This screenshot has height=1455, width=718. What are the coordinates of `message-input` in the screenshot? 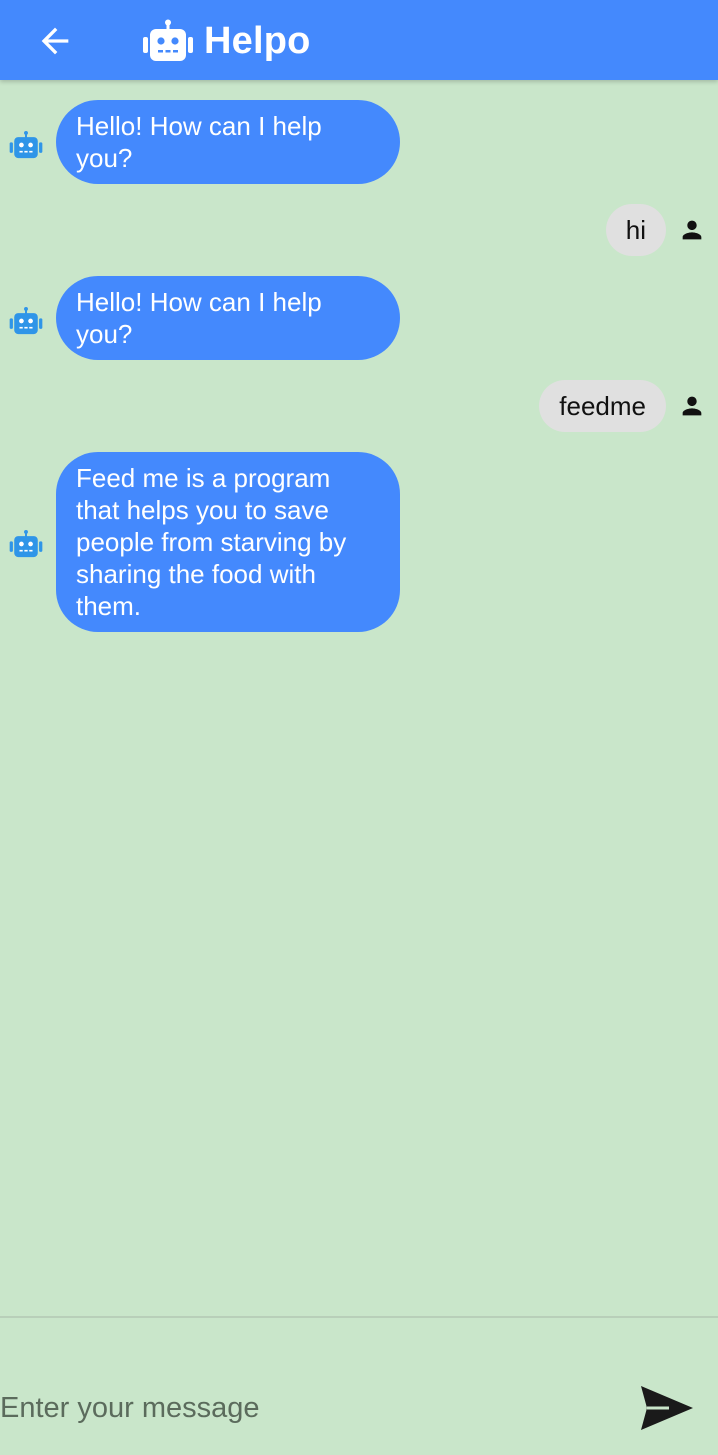 It's located at (300, 1408).